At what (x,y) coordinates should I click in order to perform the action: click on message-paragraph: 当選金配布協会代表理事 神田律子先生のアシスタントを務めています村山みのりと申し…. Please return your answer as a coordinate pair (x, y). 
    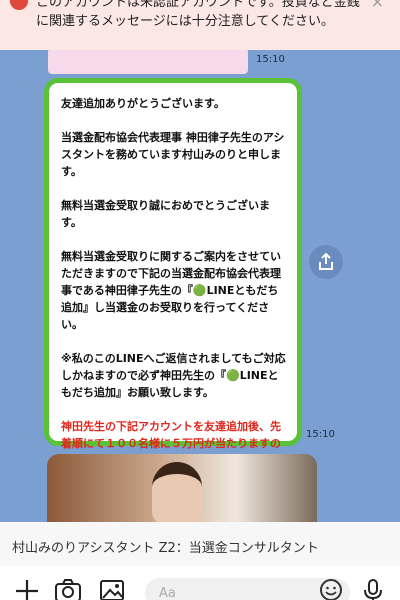
    Looking at the image, I should click on (173, 154).